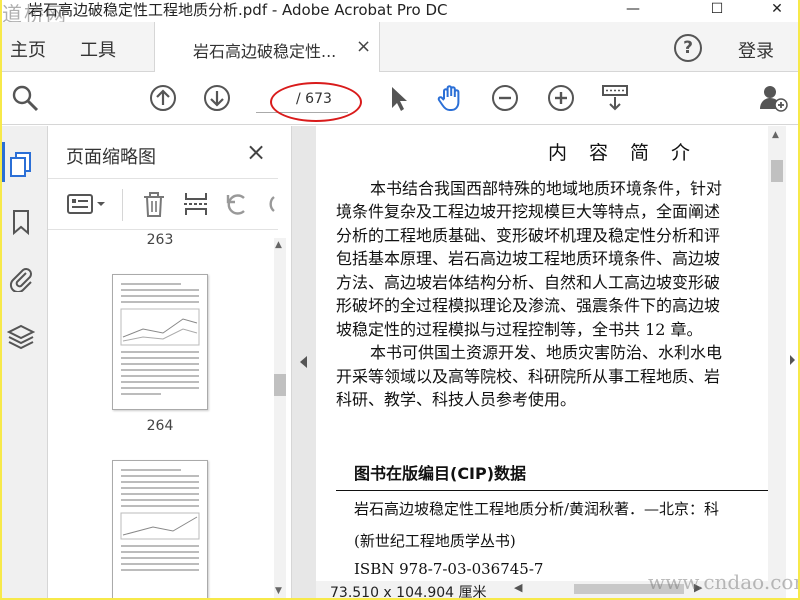 The height and width of the screenshot is (600, 800). What do you see at coordinates (196, 204) in the screenshot?
I see `extract-page-icon` at bounding box center [196, 204].